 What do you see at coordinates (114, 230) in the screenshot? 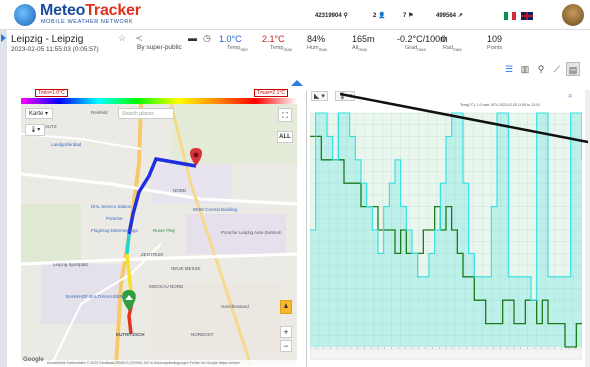
I see `place-label: Flugzeug Dämmerungs` at bounding box center [114, 230].